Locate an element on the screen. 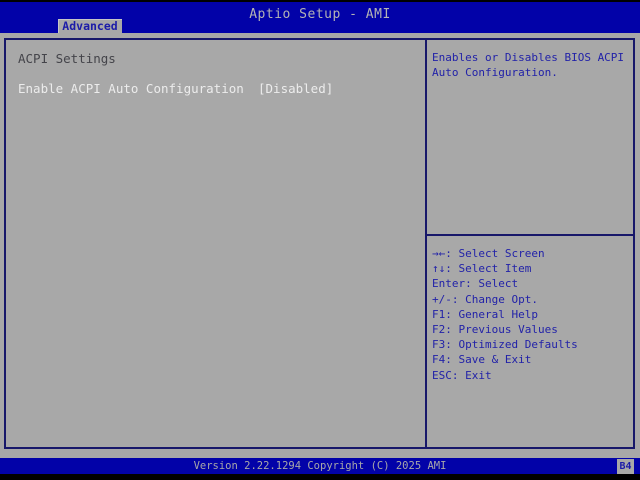 The height and width of the screenshot is (480, 640). key-hint-change-opt: +/-: Change Opt. is located at coordinates (485, 299).